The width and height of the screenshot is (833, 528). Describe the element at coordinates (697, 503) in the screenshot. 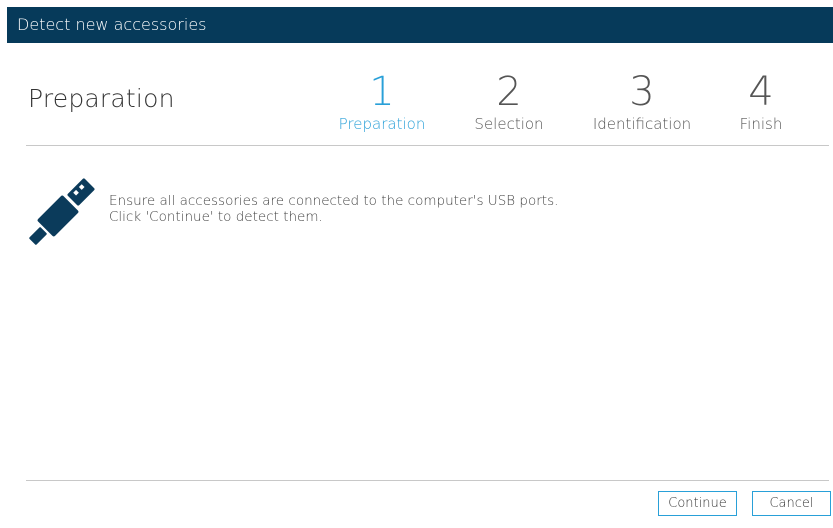

I see `continue-button: Continue` at that location.